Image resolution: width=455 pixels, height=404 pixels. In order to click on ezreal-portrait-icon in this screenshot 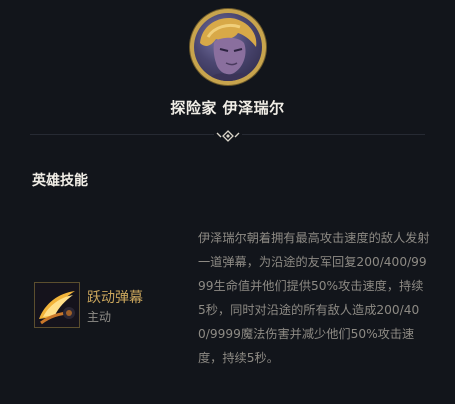, I will do `click(228, 47)`.